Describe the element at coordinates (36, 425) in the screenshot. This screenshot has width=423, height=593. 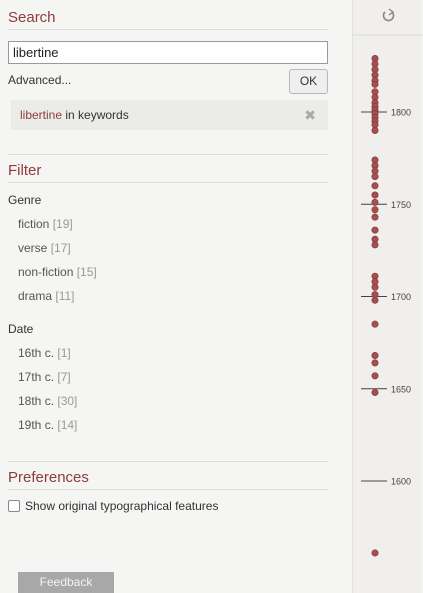
I see `facet-label: 19th c.` at that location.